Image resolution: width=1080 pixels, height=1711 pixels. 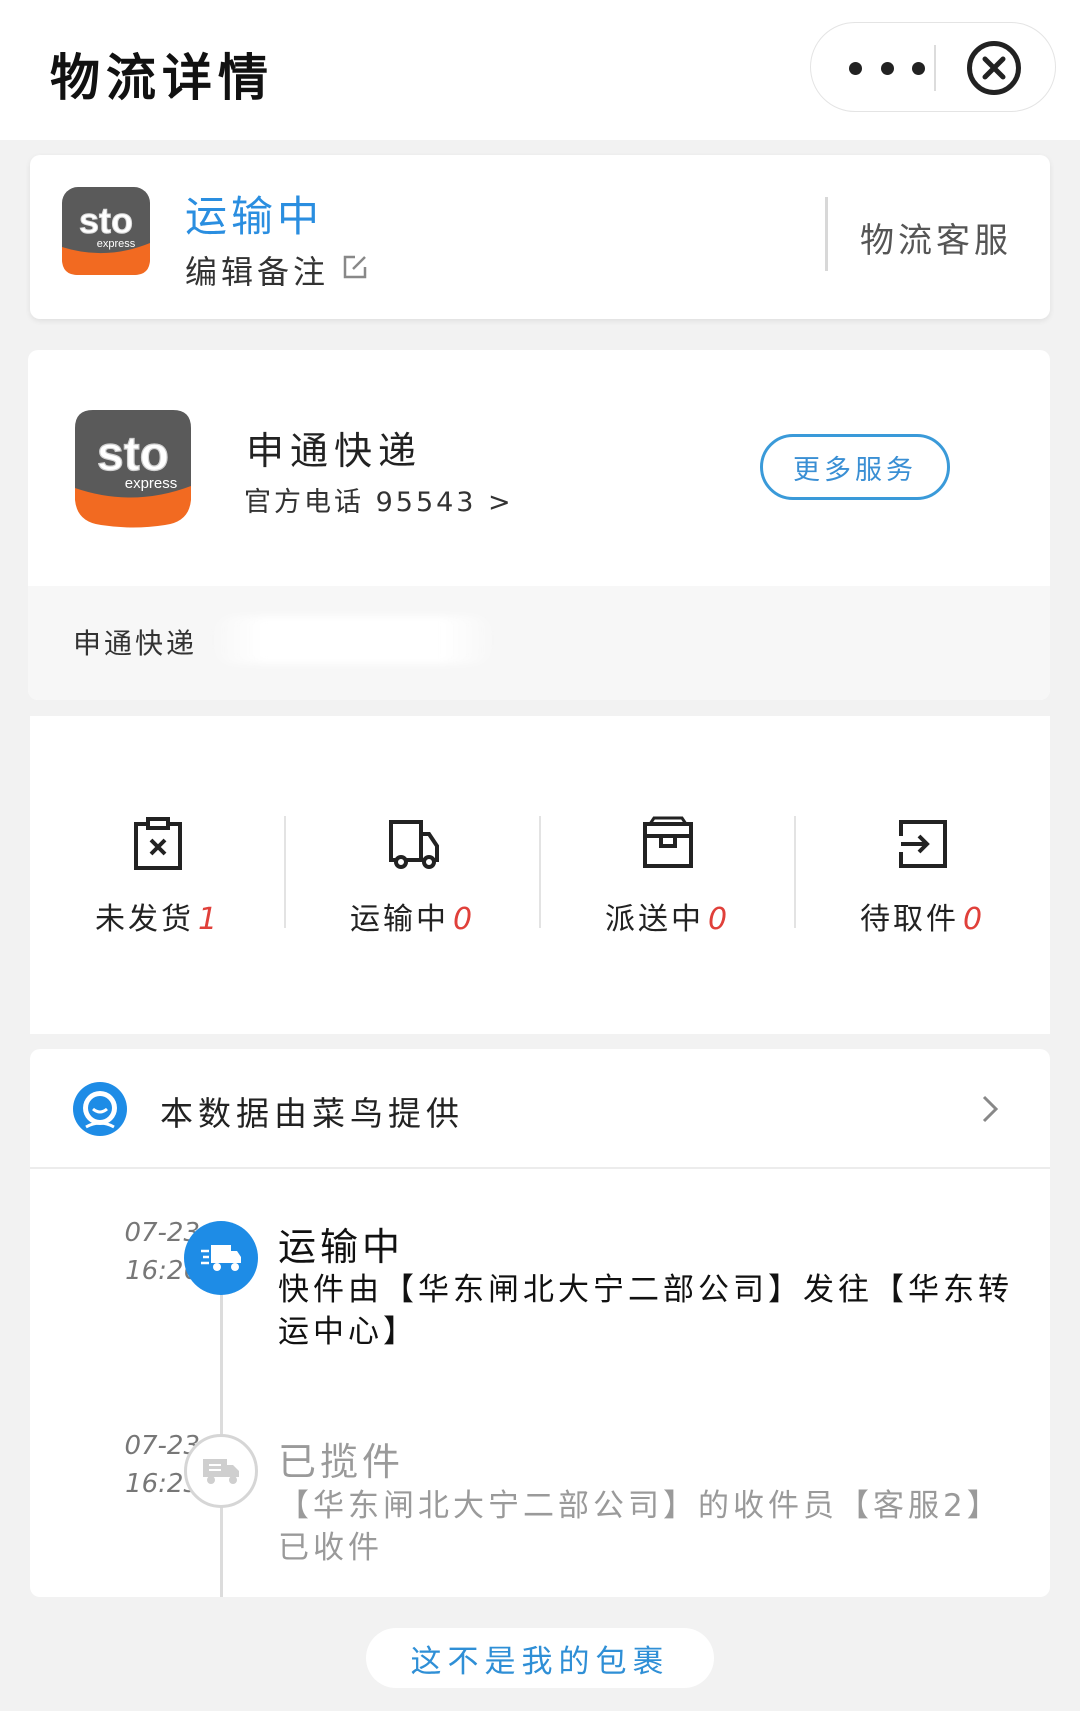 What do you see at coordinates (654, 919) in the screenshot?
I see `stat-label: 派送中` at bounding box center [654, 919].